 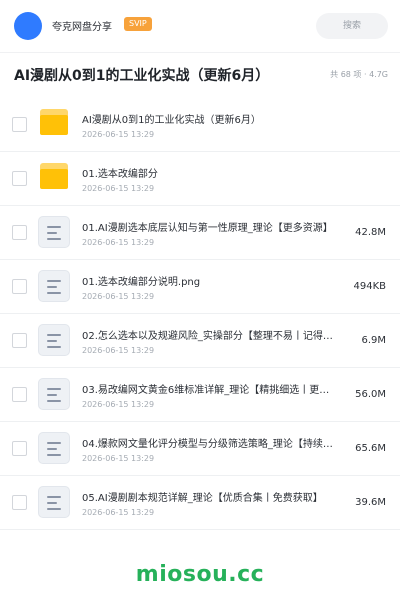 I want to click on file-size: 56.0M, so click(x=370, y=394).